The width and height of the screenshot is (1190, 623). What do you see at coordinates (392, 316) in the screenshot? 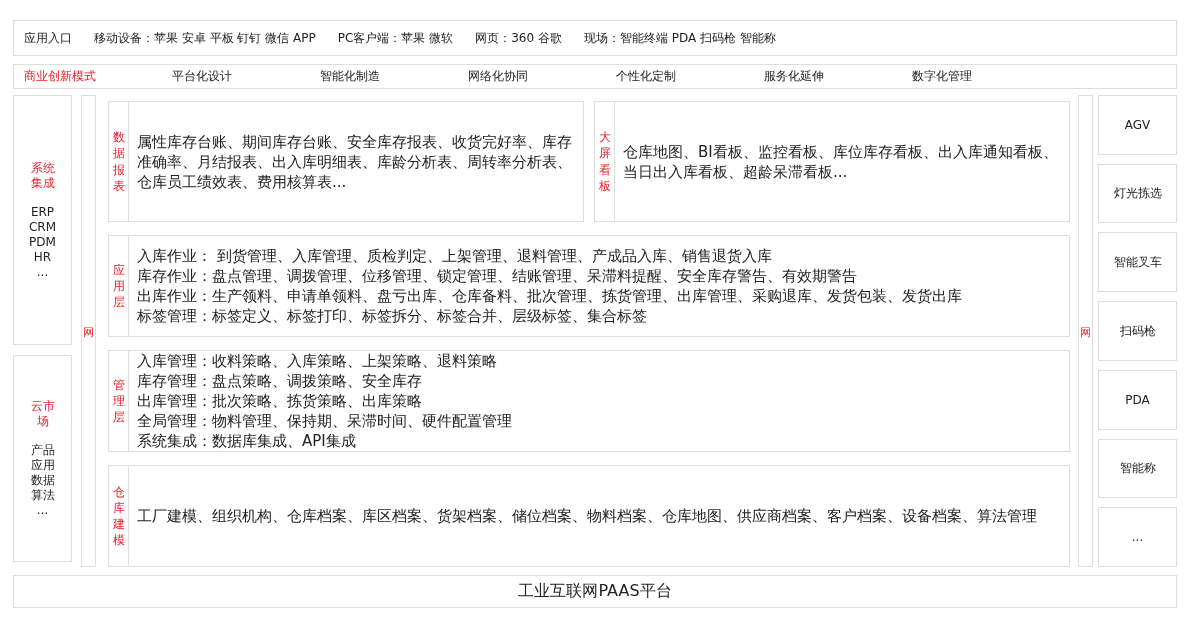
I see `layer-line: 标签管理：标签定义、标签打印、标签拆分、标签合并、层级标签、集合标签` at bounding box center [392, 316].